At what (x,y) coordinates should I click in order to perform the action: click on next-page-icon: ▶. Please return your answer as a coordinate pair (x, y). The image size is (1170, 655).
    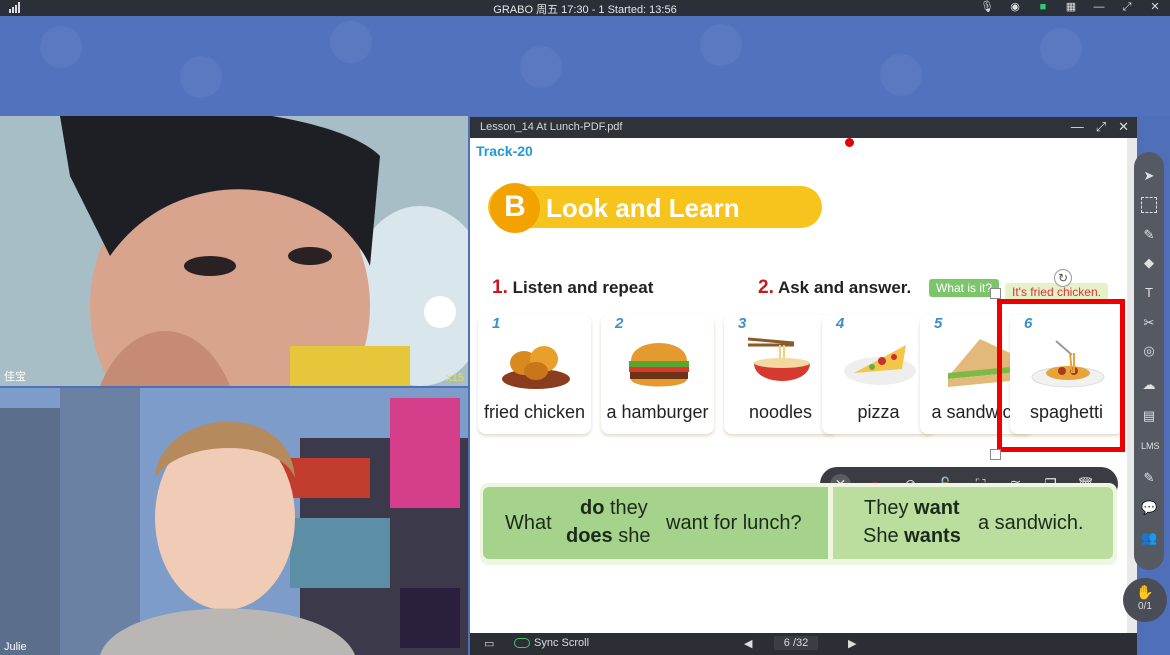
    Looking at the image, I should click on (852, 643).